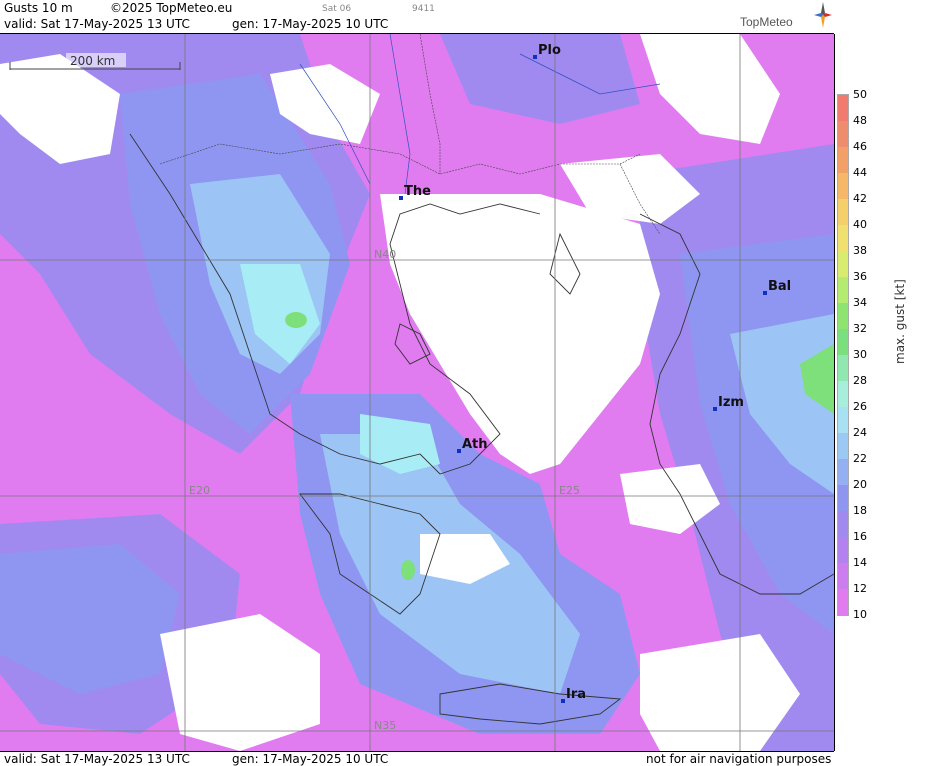 Image resolution: width=925 pixels, height=766 pixels. I want to click on legend-tick-label: 36, so click(860, 276).